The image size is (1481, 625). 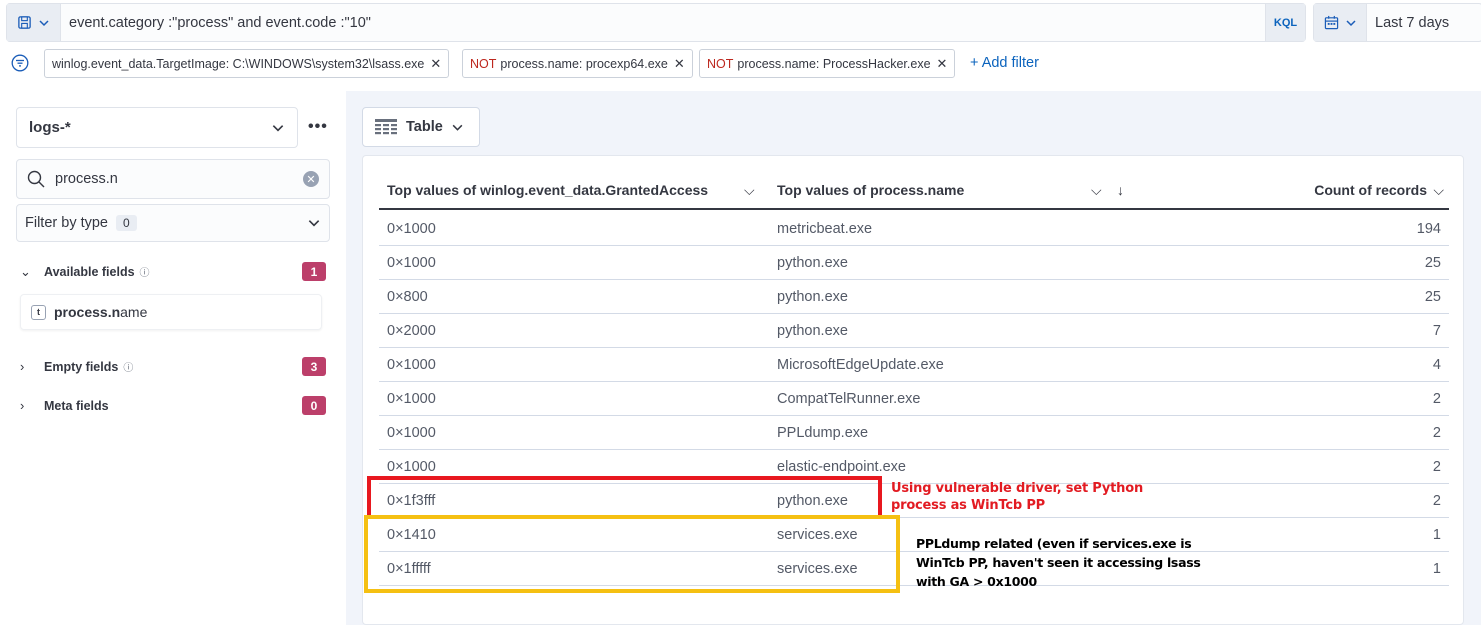 I want to click on filter-pill-label: process.name: ProcessHacker.exe, so click(x=834, y=63).